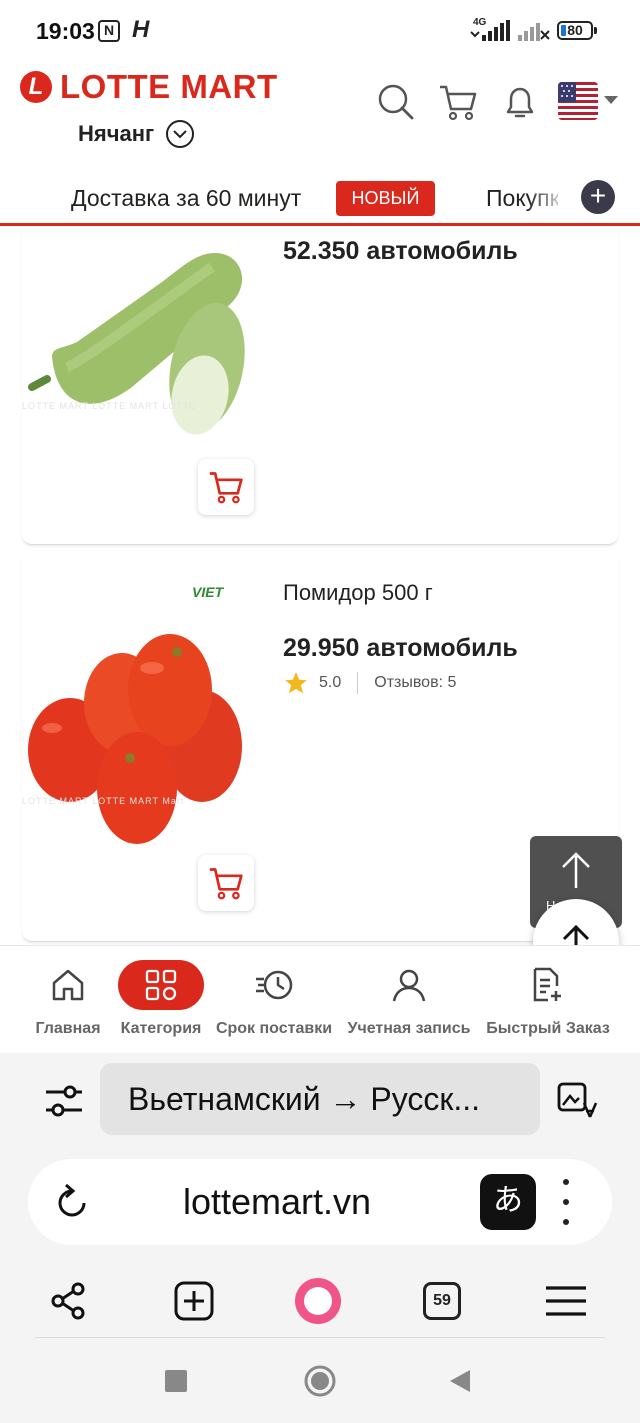 Image resolution: width=640 pixels, height=1423 pixels. Describe the element at coordinates (369, 683) in the screenshot. I see `product-rating: 5.0 Отзывов: 5` at that location.